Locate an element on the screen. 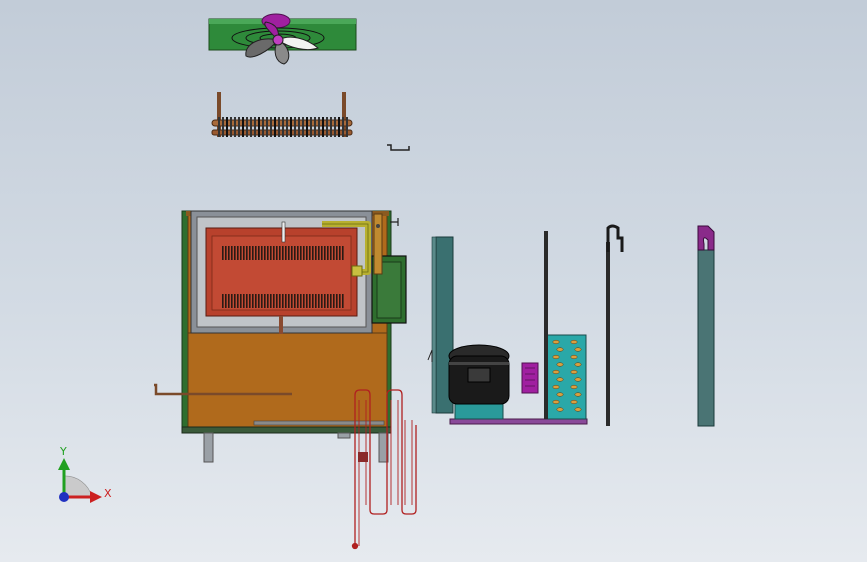 The image size is (867, 562). condenser-coil is located at coordinates (566, 377).